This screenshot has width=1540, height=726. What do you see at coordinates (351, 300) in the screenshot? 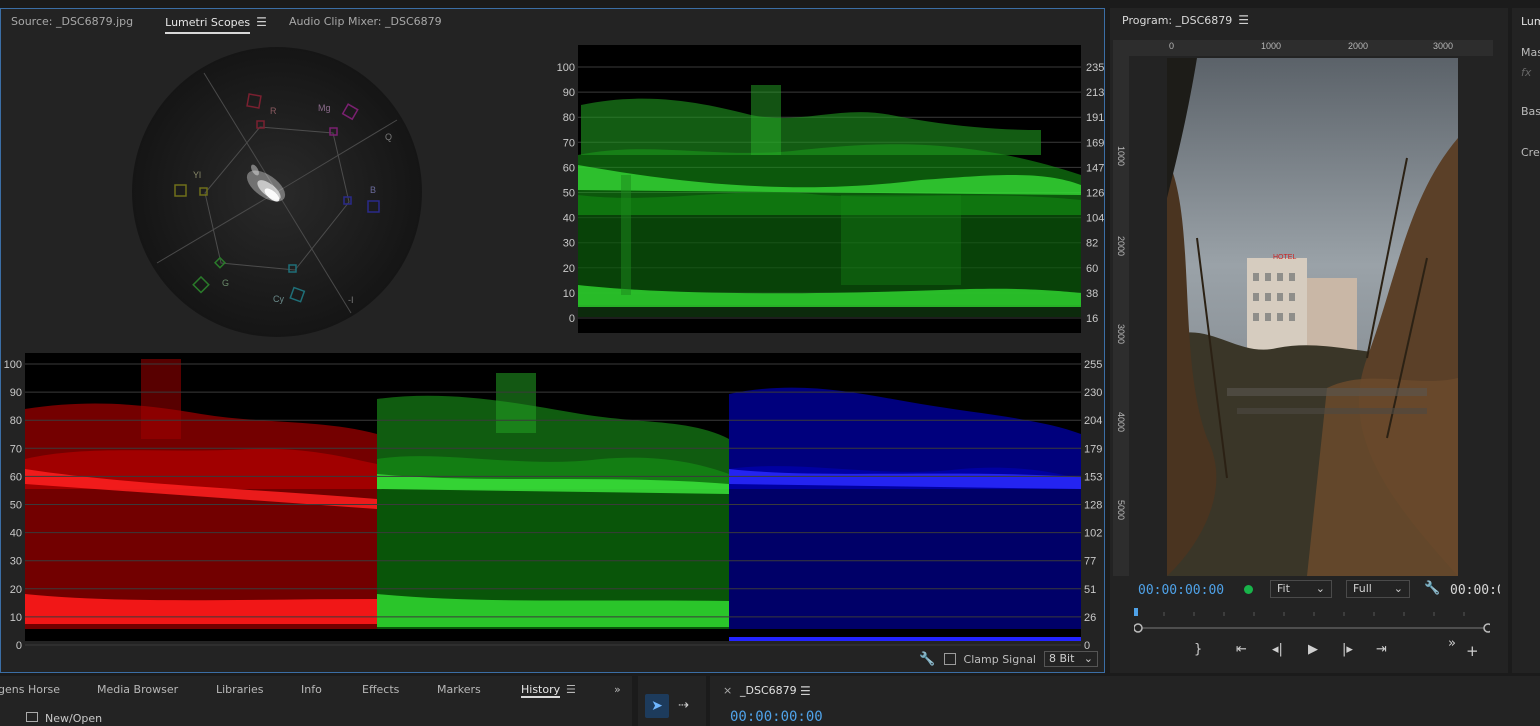
I see `vs-label-i: -I` at bounding box center [351, 300].